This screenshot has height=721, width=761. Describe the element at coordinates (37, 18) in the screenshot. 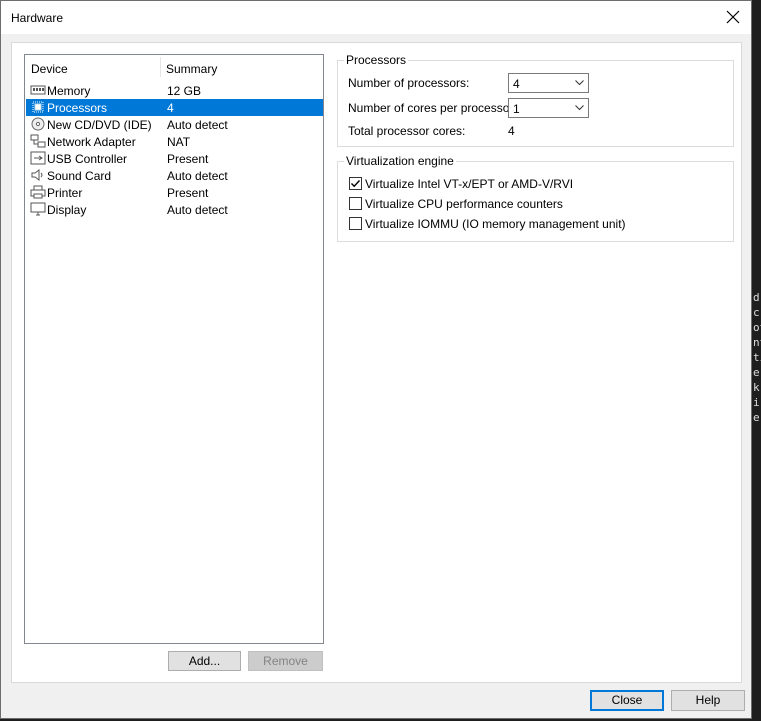

I see `dialog-title: Hardware` at that location.